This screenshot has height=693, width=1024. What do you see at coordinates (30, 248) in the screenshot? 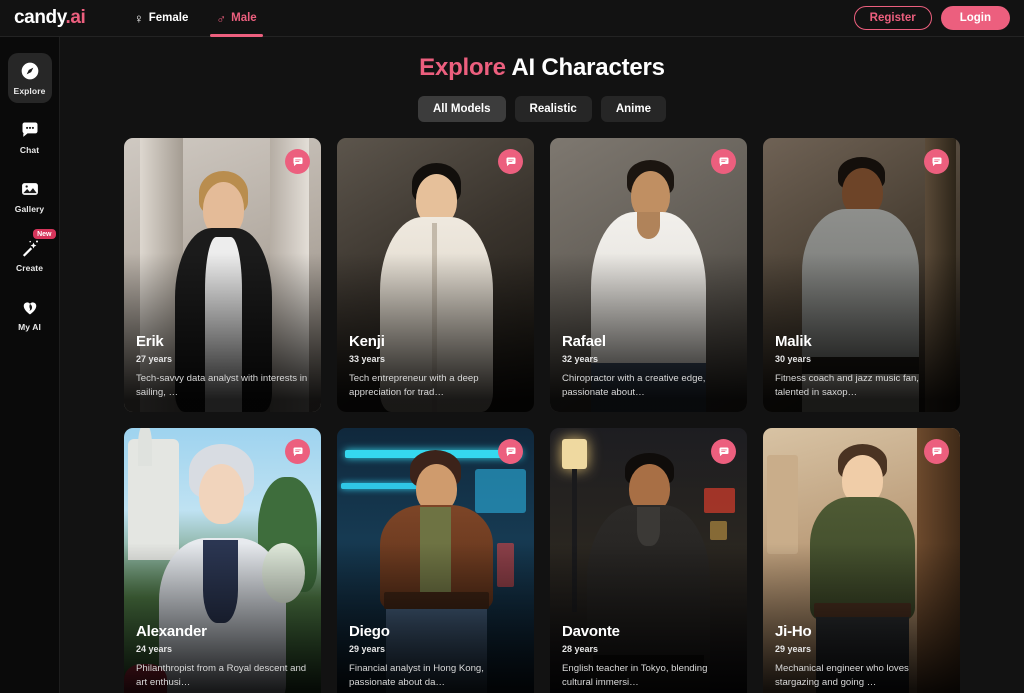
I see `magic-wand-icon` at bounding box center [30, 248].